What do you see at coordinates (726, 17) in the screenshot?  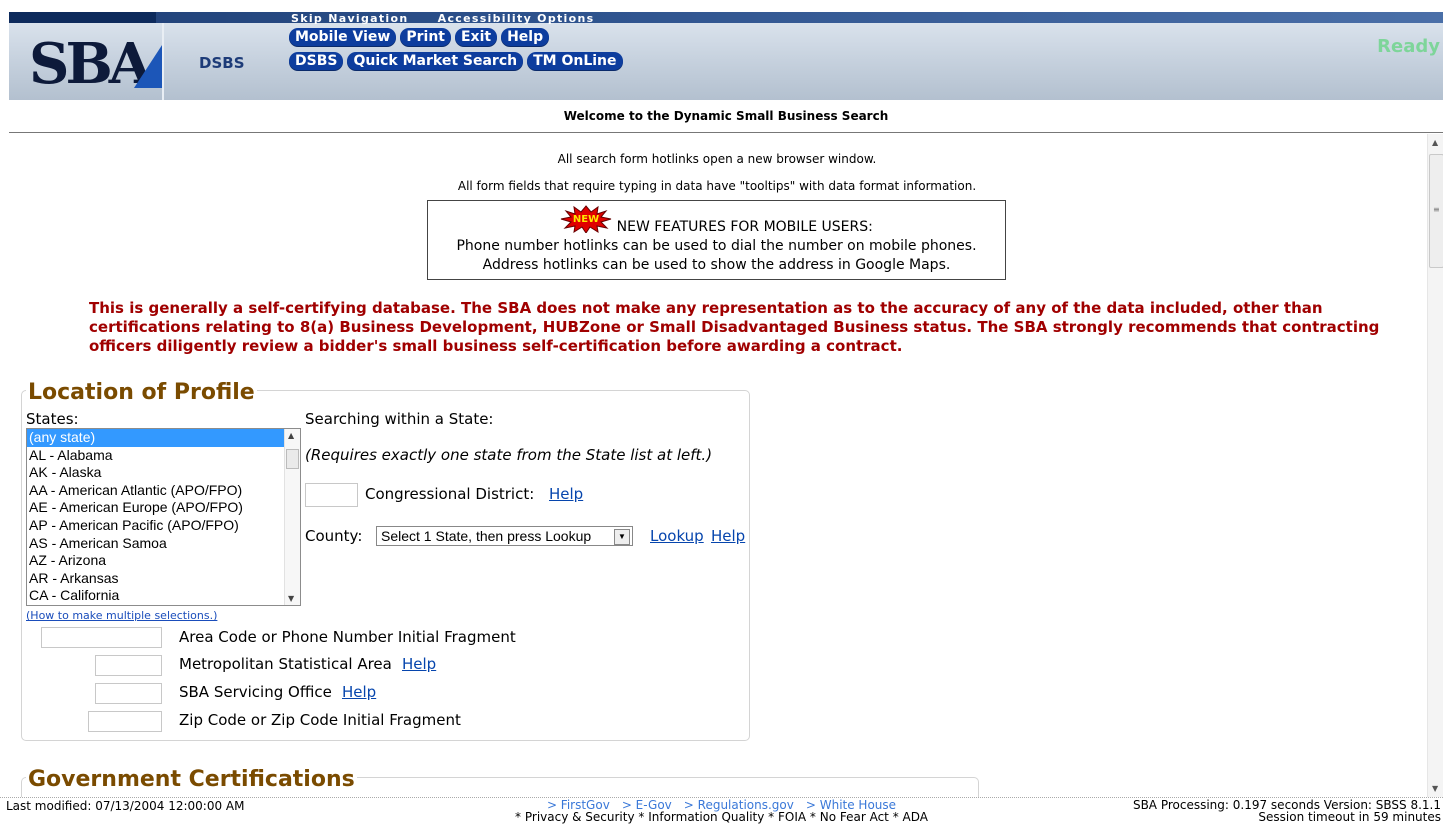 I see `header-top-strip` at bounding box center [726, 17].